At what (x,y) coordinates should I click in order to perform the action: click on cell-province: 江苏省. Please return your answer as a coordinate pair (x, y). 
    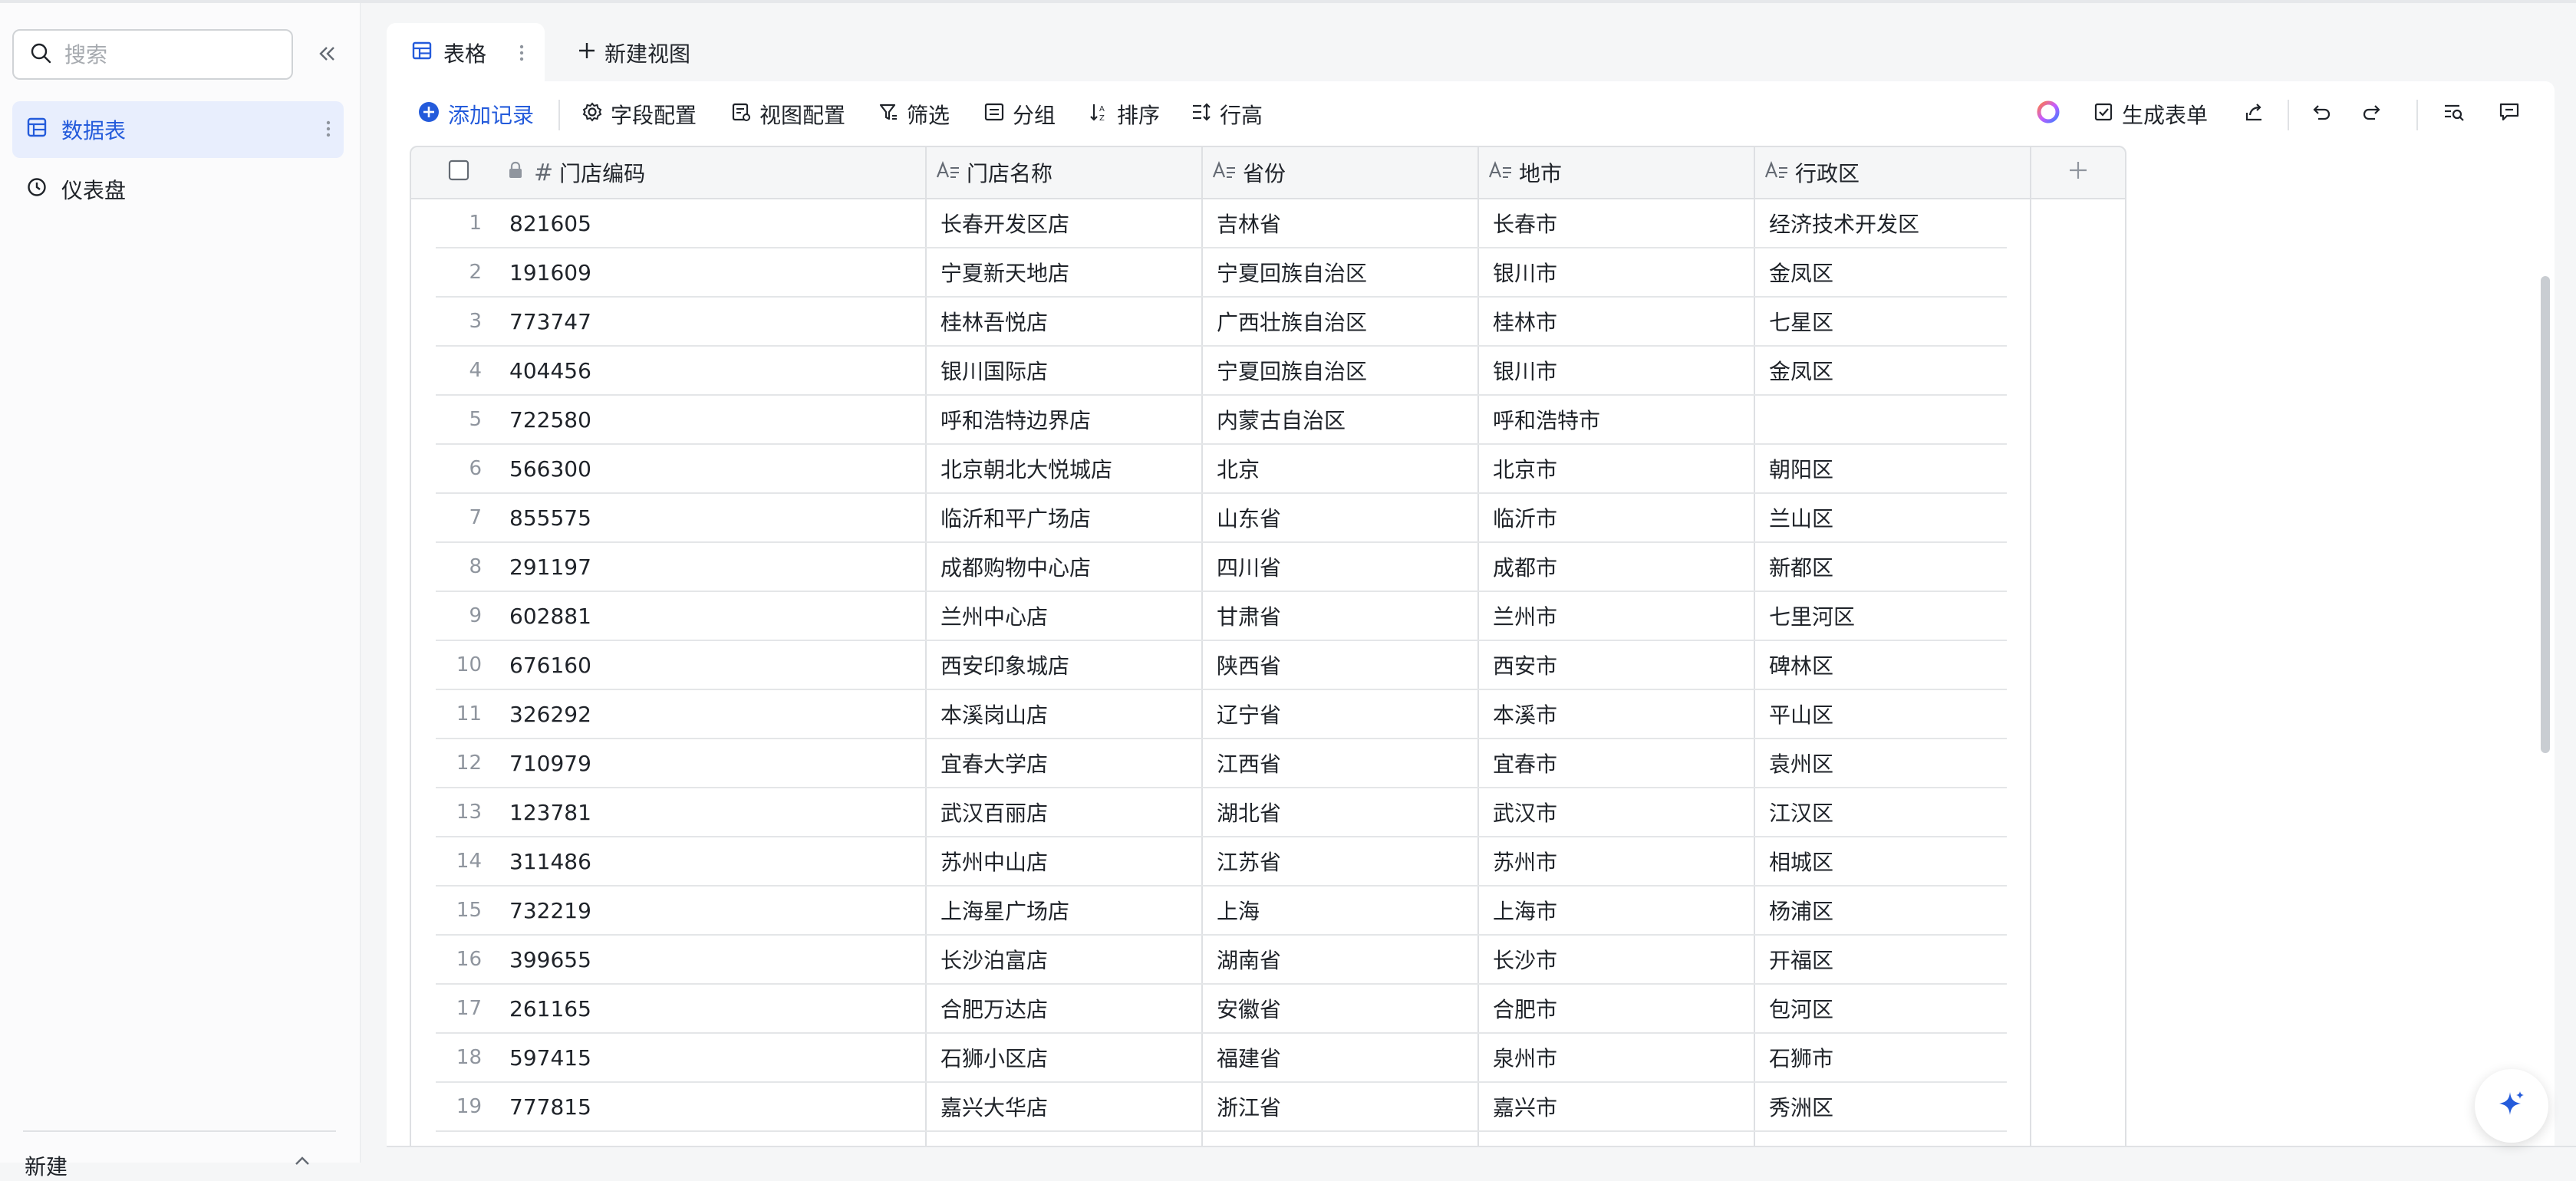
    Looking at the image, I should click on (1249, 861).